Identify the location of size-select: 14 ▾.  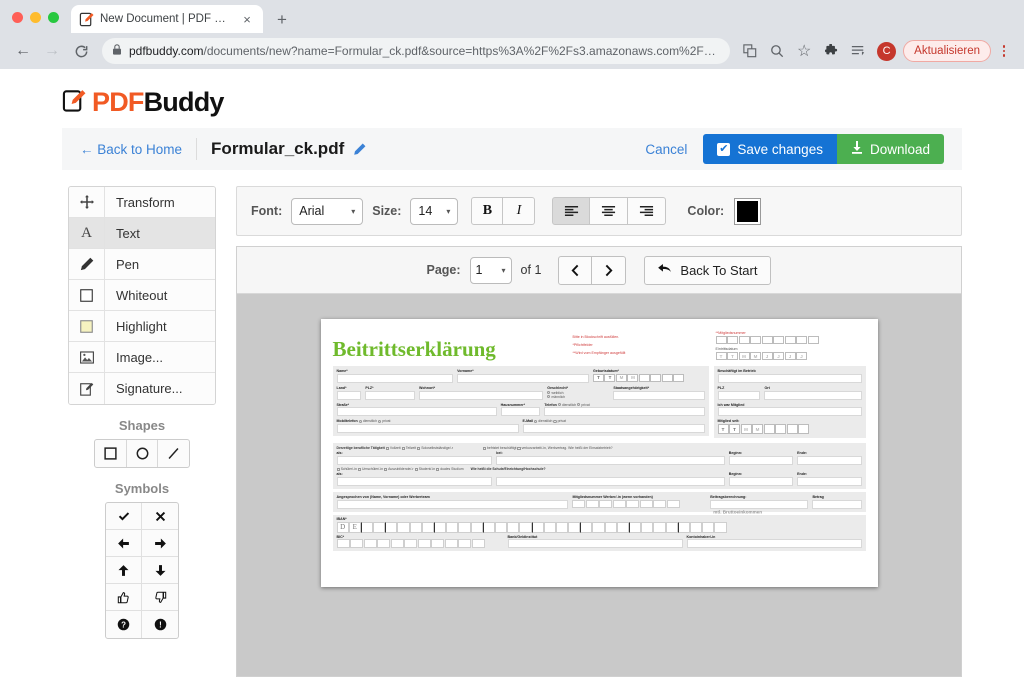
(434, 211).